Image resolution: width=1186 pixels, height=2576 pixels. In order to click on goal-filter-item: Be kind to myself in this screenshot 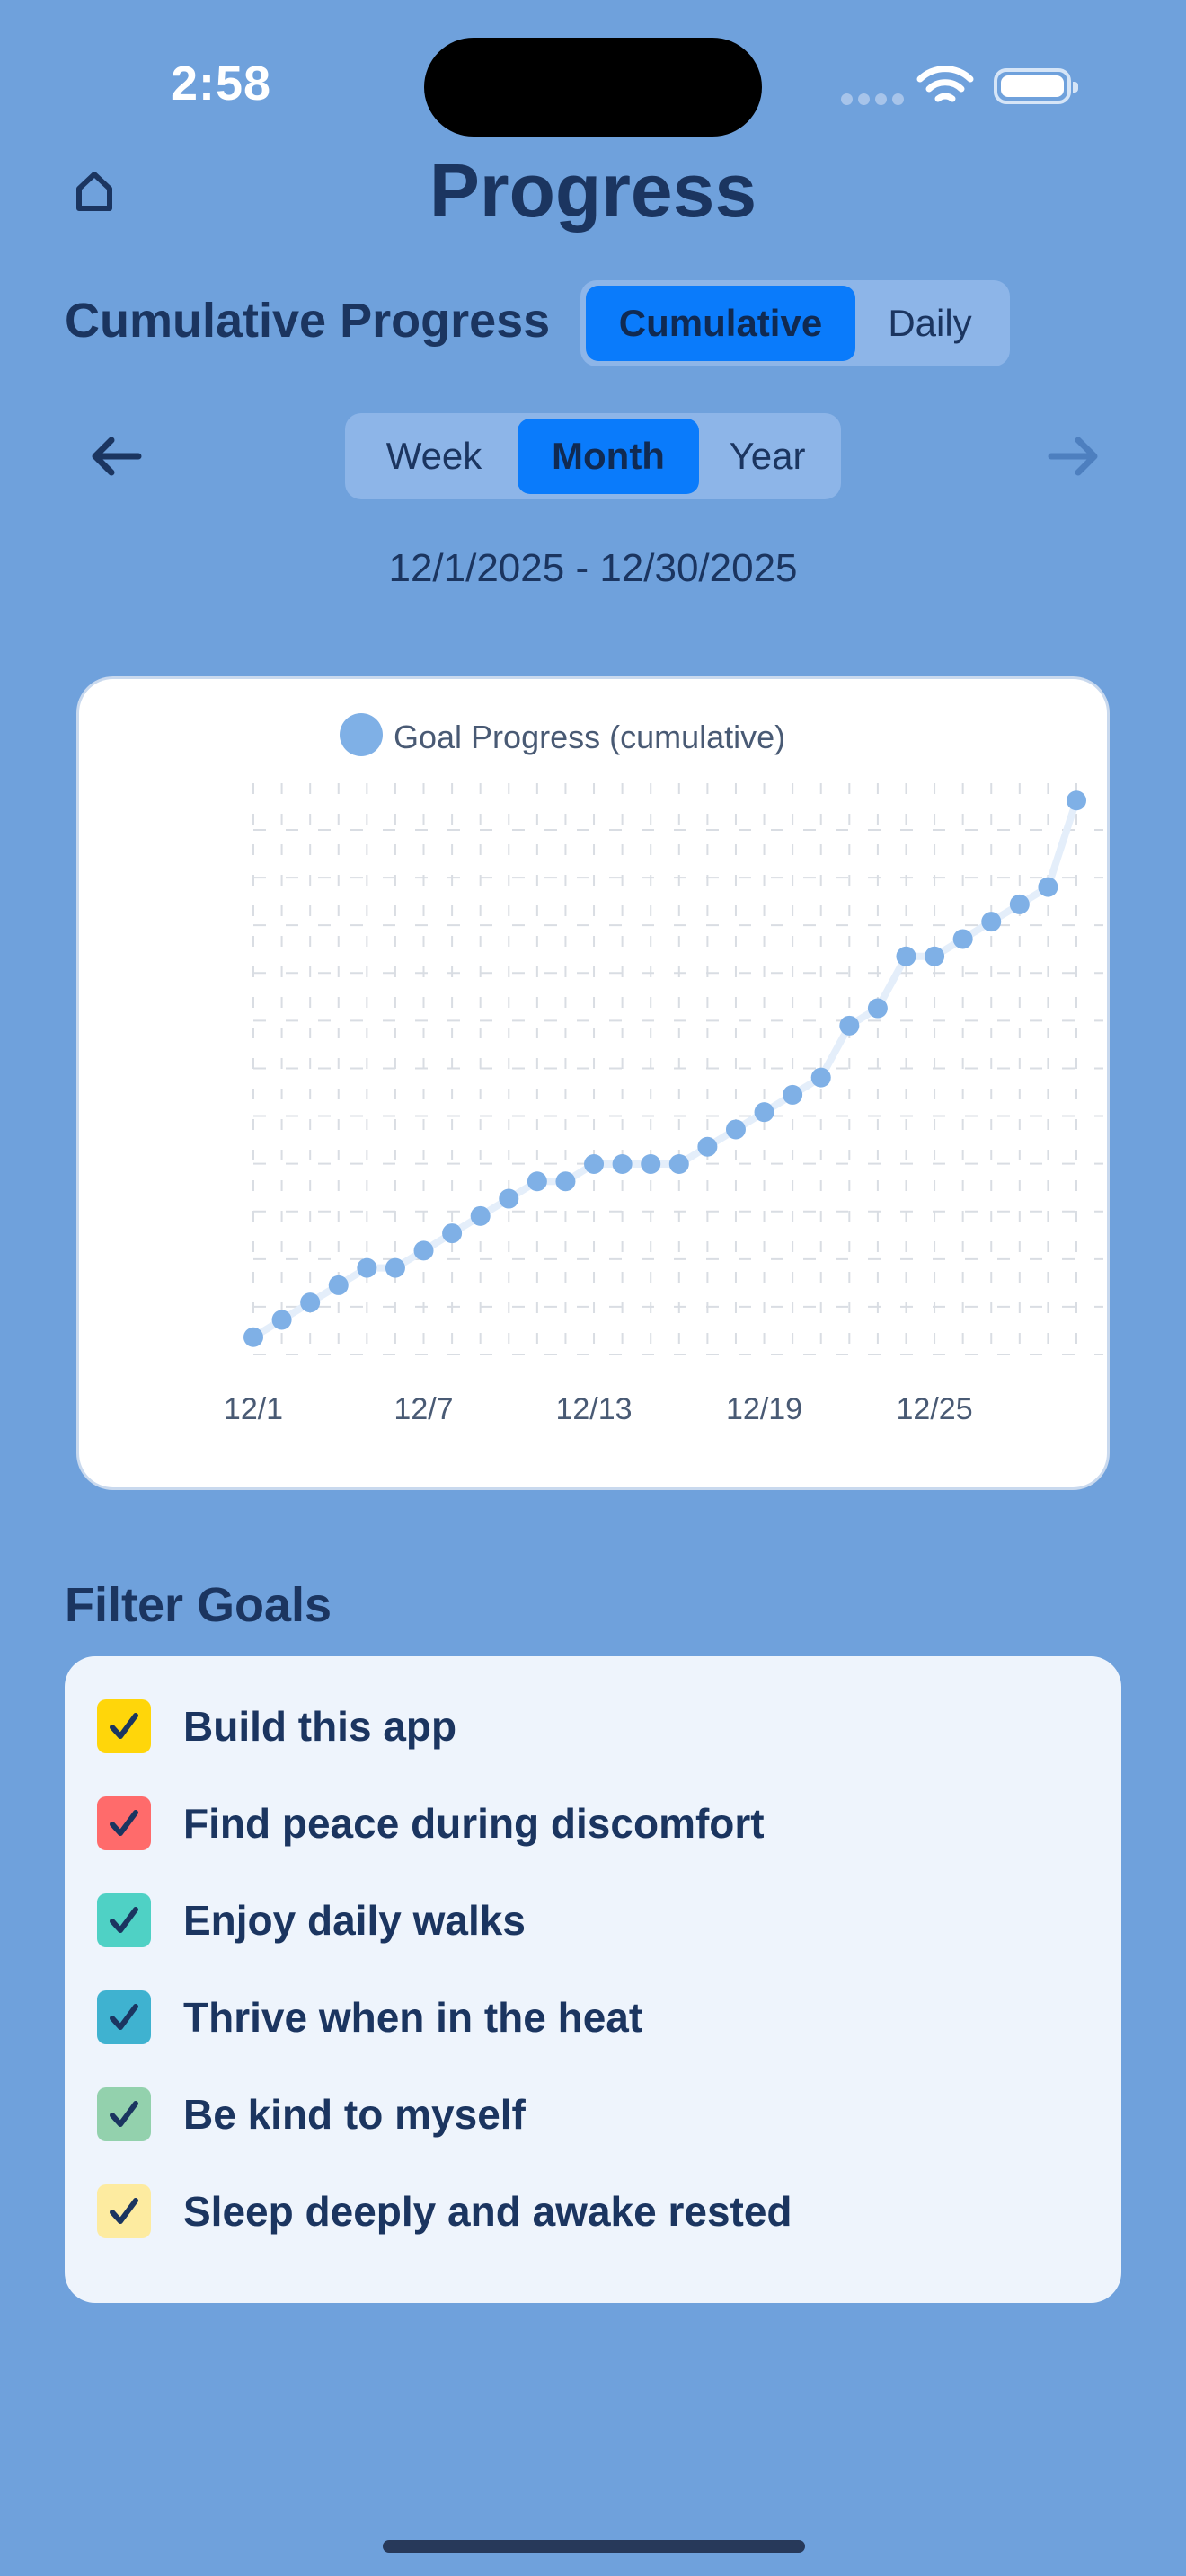, I will do `click(311, 2114)`.